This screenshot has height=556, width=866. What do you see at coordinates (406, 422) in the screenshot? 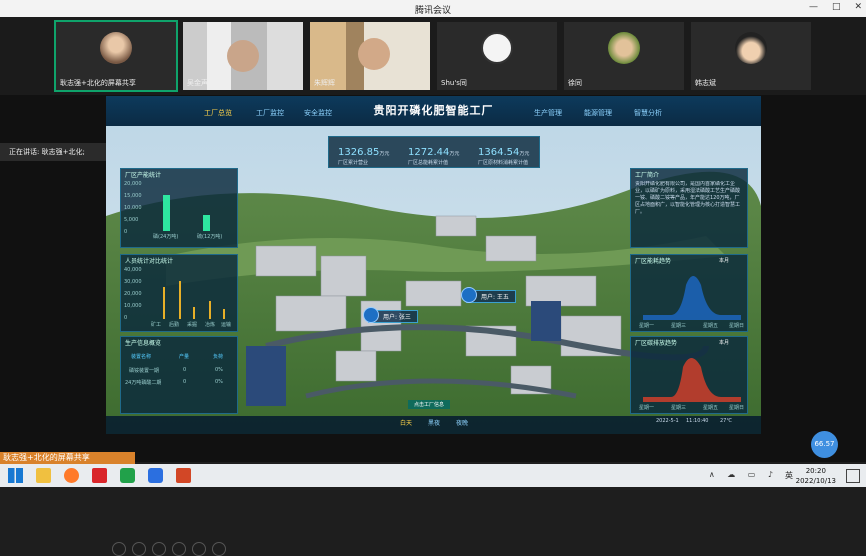
I see `tab-day: 白天` at bounding box center [406, 422].